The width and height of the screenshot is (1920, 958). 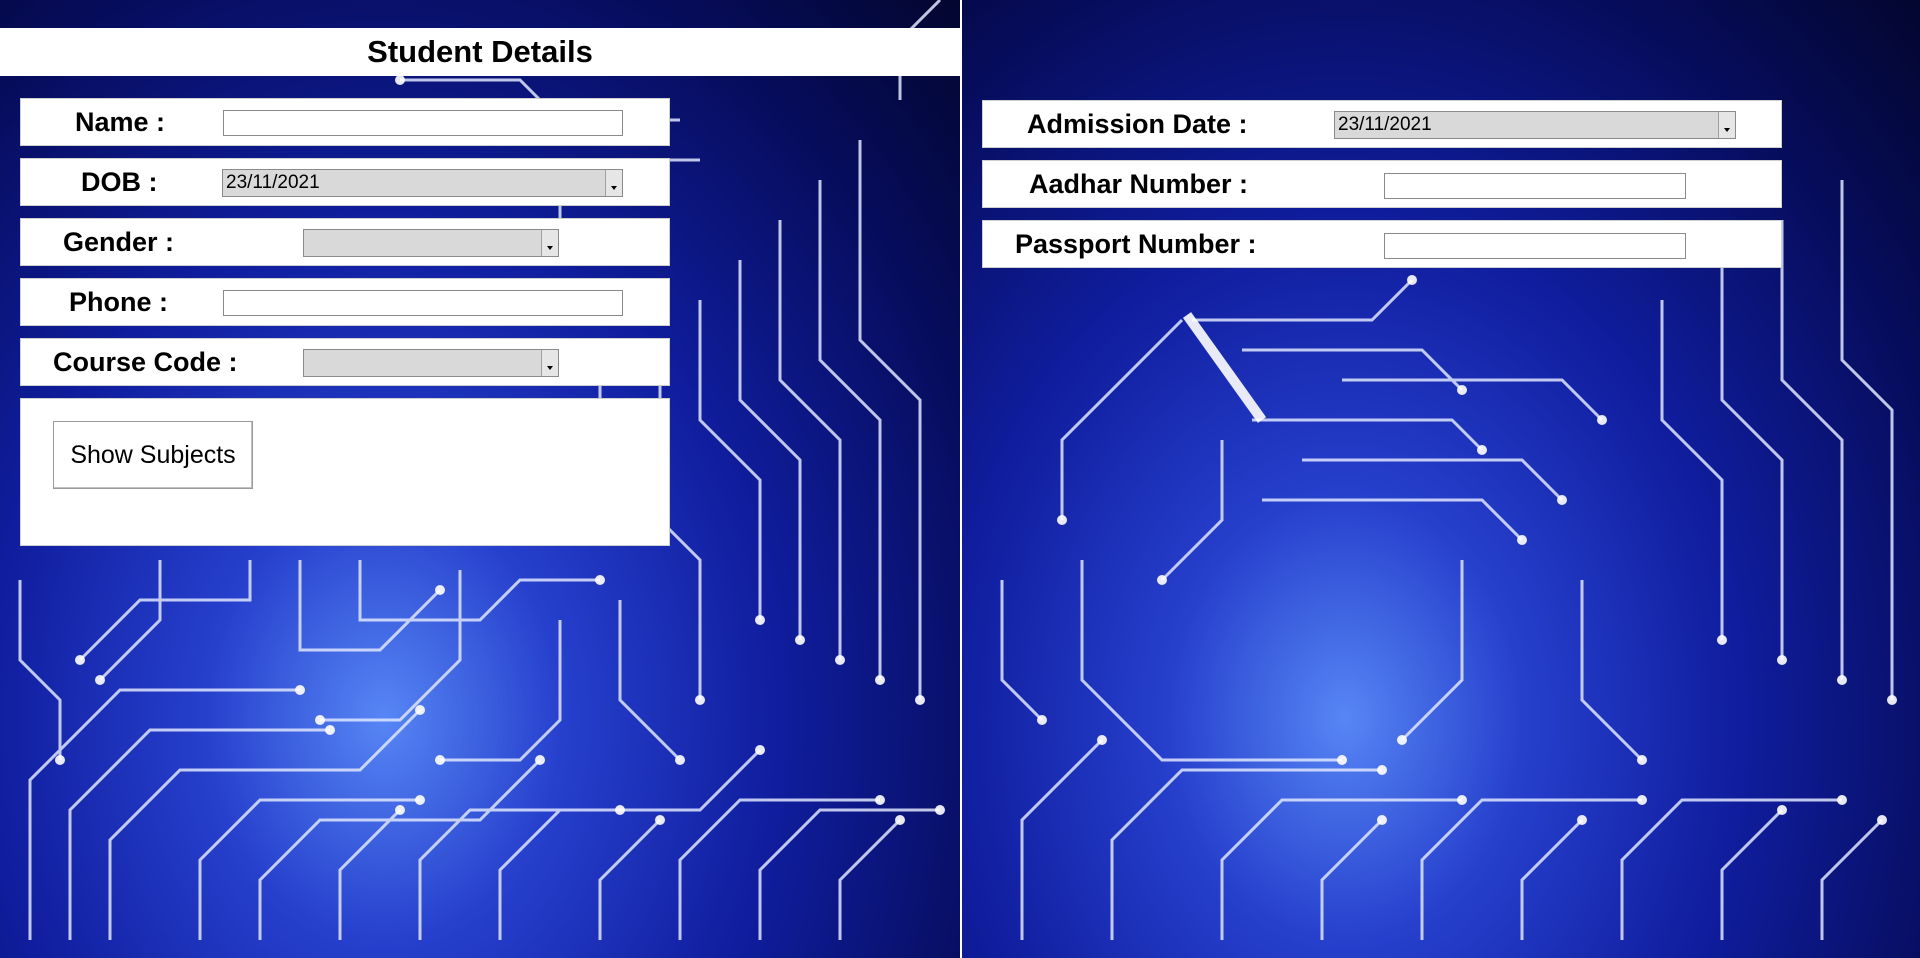 I want to click on phone-input, so click(x=423, y=303).